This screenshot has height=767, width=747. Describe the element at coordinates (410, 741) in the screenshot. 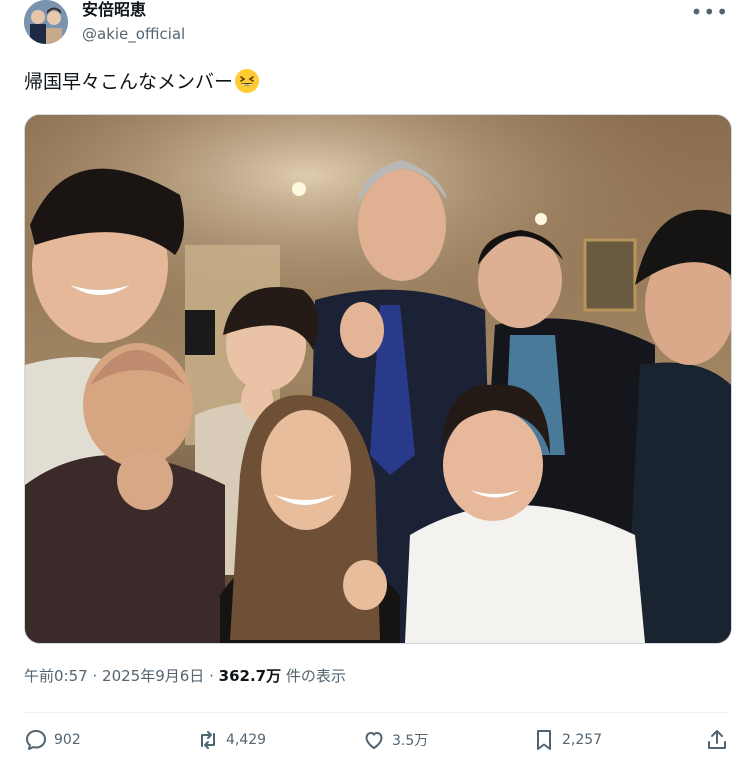

I see `like-count: 3.5万` at that location.